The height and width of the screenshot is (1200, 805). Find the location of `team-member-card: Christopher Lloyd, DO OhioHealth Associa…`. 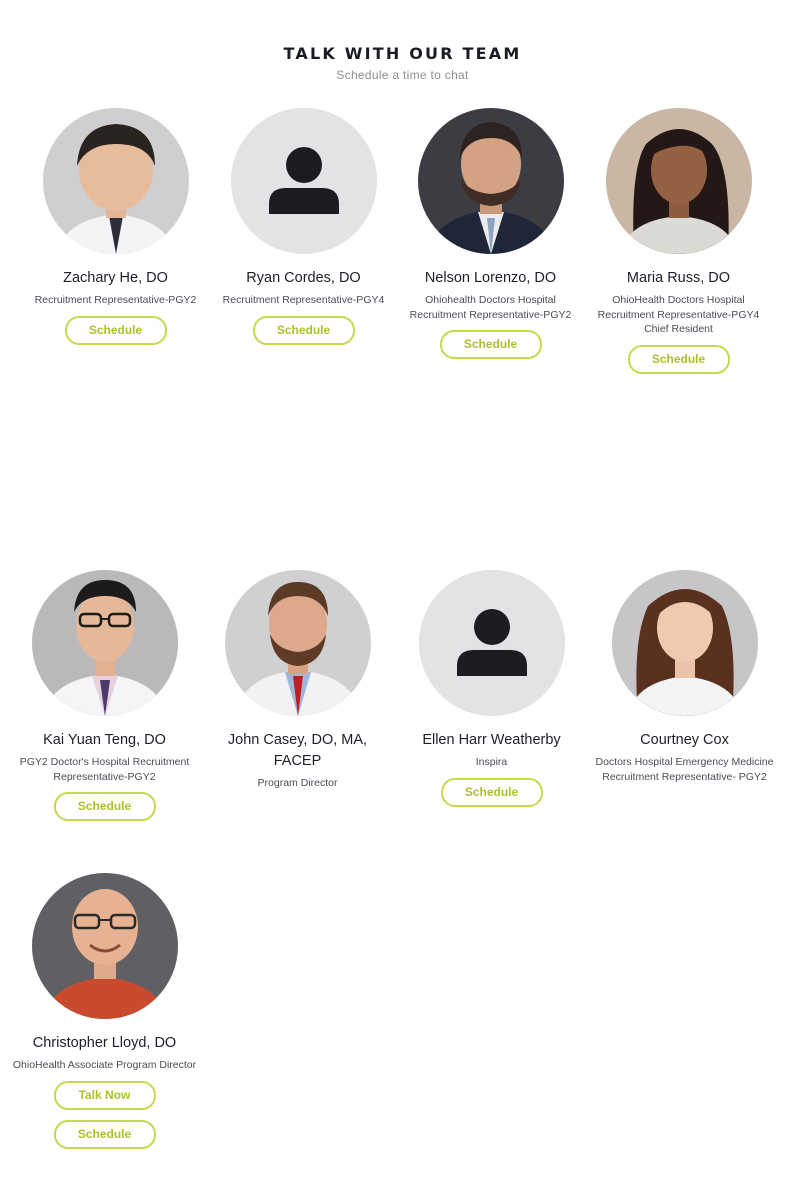

team-member-card: Christopher Lloyd, DO OhioHealth Associa… is located at coordinates (104, 1011).